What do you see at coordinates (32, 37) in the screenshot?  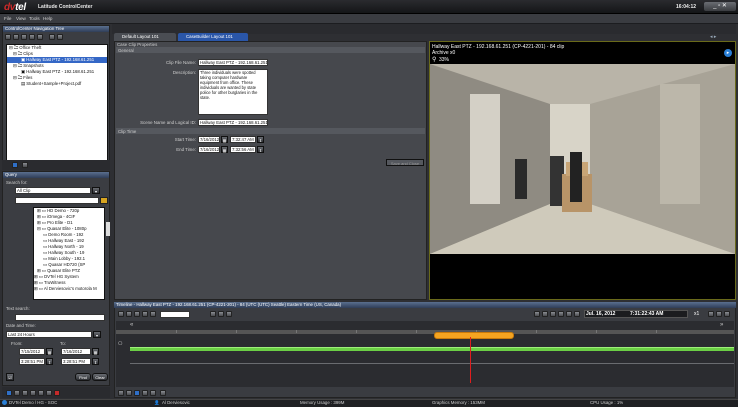 I see `edit-icon` at bounding box center [32, 37].